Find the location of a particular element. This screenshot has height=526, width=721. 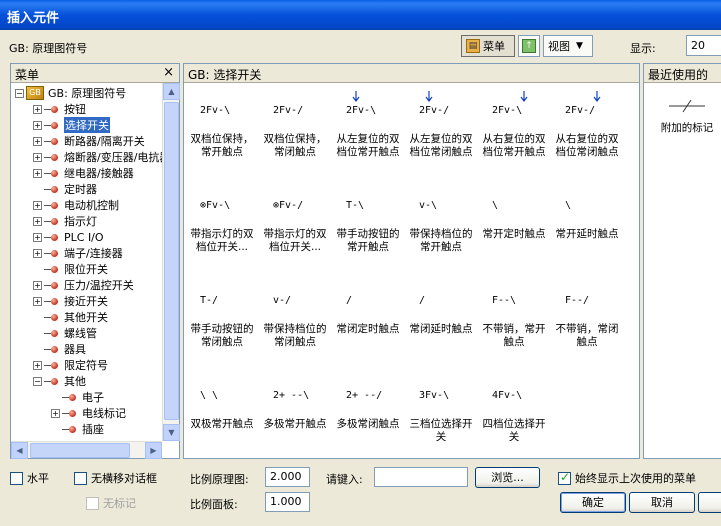

symbol-item: 2Fv-\ 从左复位的双档位常开触点 is located at coordinates (368, 129).